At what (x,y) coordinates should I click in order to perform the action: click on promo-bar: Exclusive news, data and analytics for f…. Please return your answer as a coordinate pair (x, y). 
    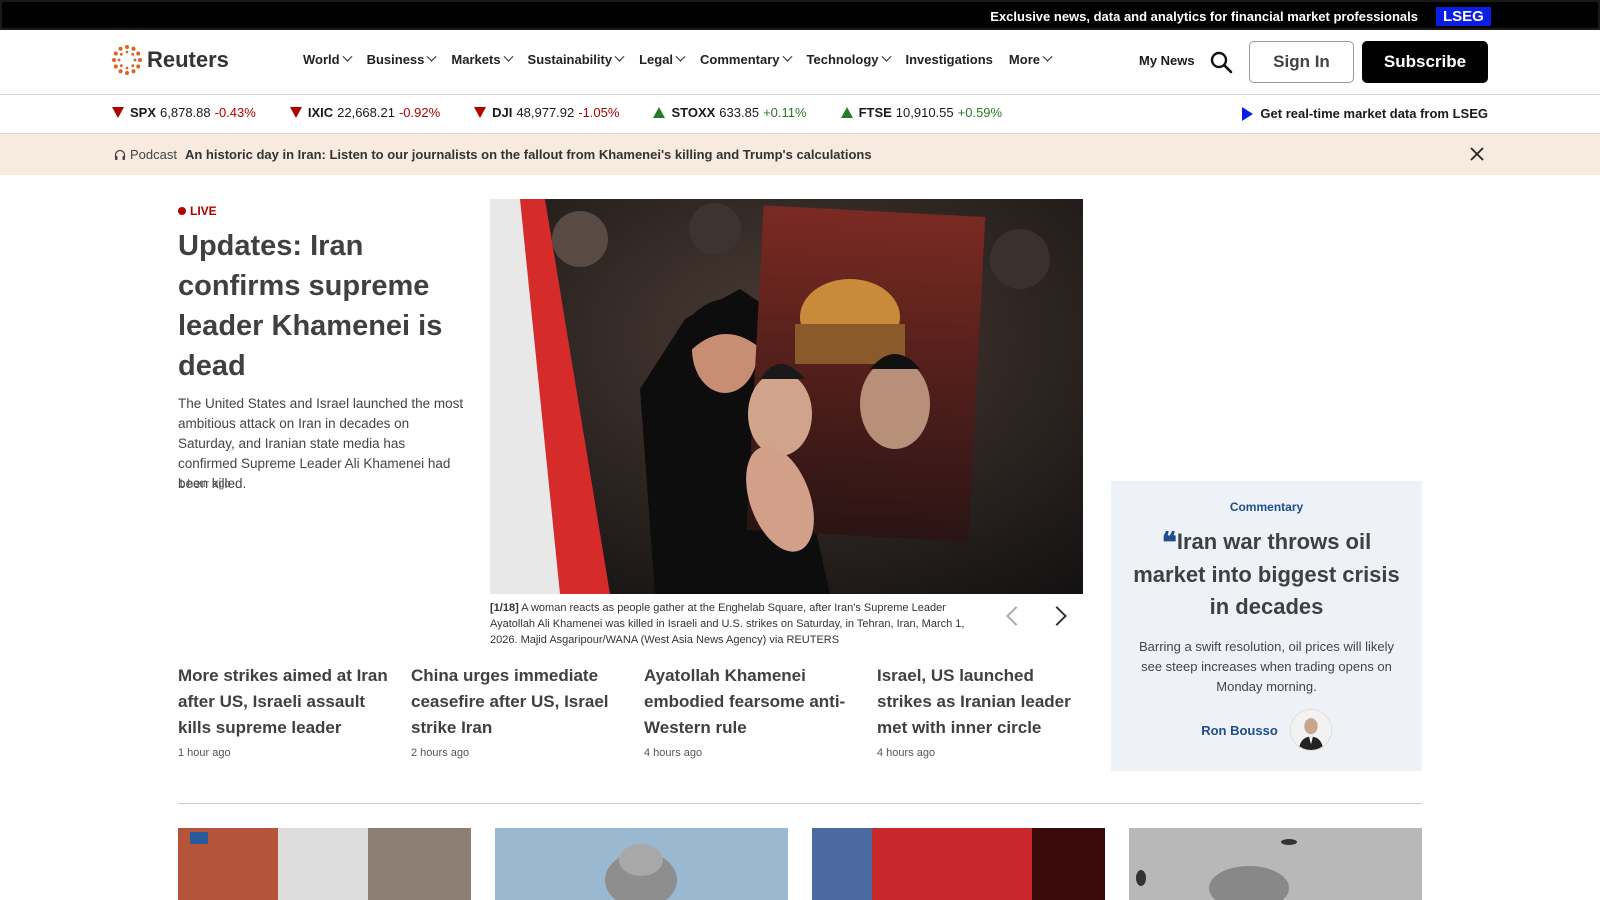
    Looking at the image, I should click on (800, 15).